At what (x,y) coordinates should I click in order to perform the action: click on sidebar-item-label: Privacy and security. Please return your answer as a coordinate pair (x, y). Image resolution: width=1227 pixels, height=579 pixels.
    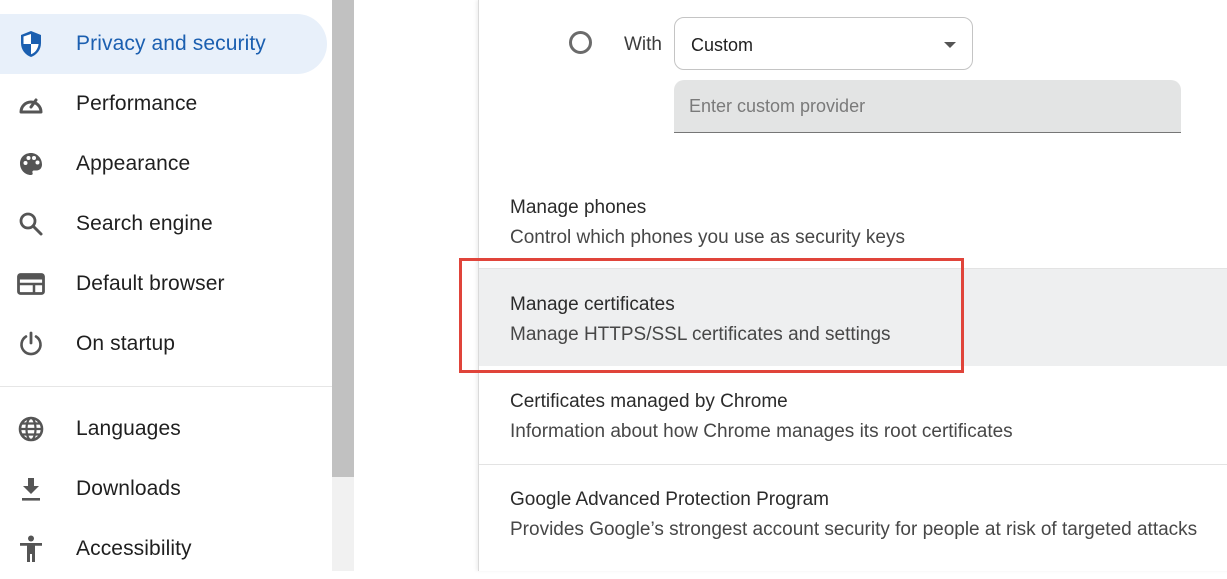
    Looking at the image, I should click on (171, 43).